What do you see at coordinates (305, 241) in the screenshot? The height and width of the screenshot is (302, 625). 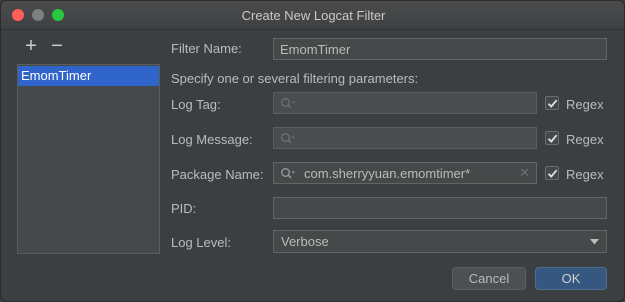 I see `log-level-value: Verbose` at bounding box center [305, 241].